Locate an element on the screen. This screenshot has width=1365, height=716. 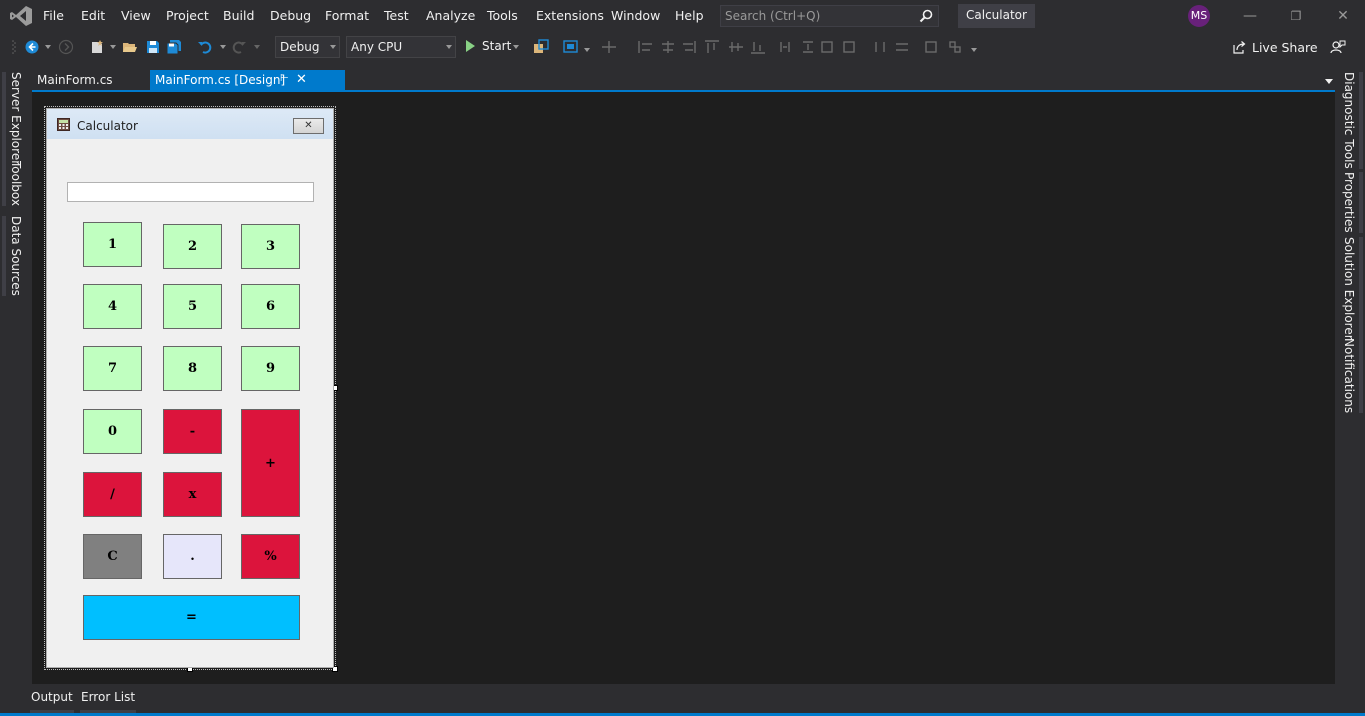
notifications-tab: Notifications is located at coordinates (1352, 376).